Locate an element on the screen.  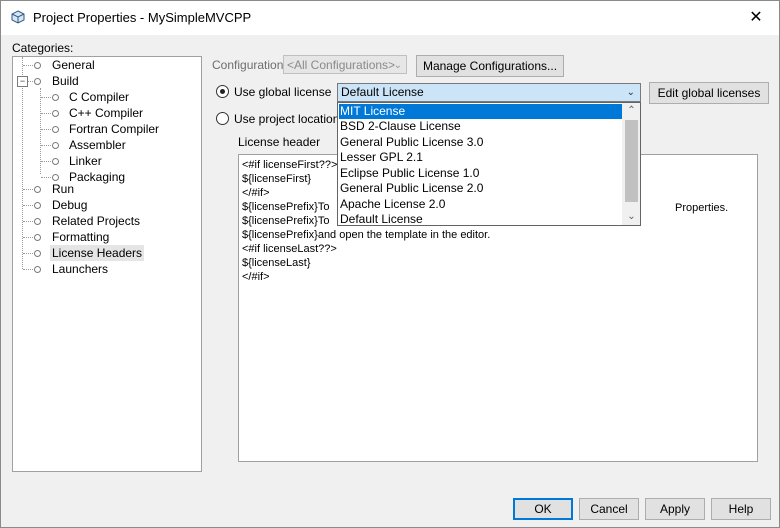
license-option: Apache License 2.0 is located at coordinates (481, 204).